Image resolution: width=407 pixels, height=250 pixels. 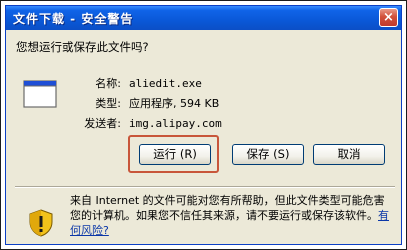 I want to click on file-type-row: 类型: 应用程序, 594 KB, so click(x=150, y=103).